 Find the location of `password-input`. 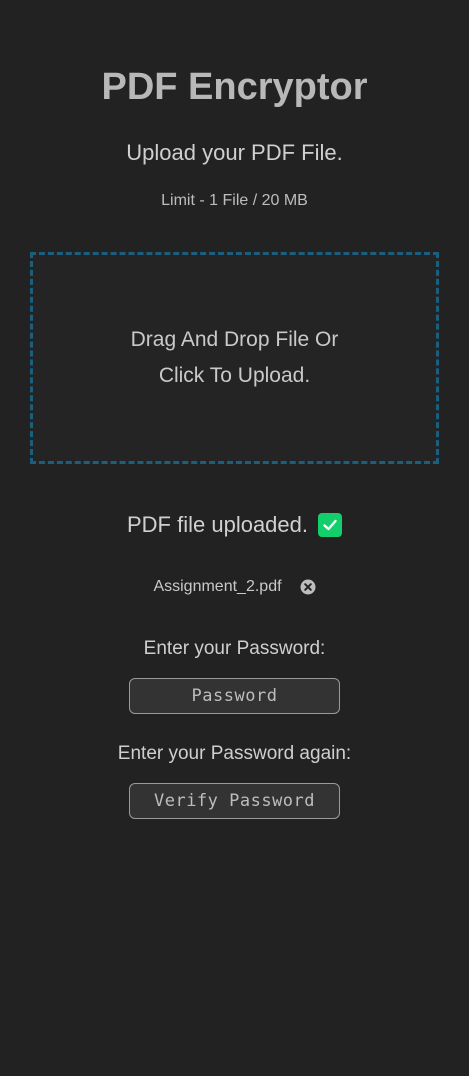

password-input is located at coordinates (234, 696).